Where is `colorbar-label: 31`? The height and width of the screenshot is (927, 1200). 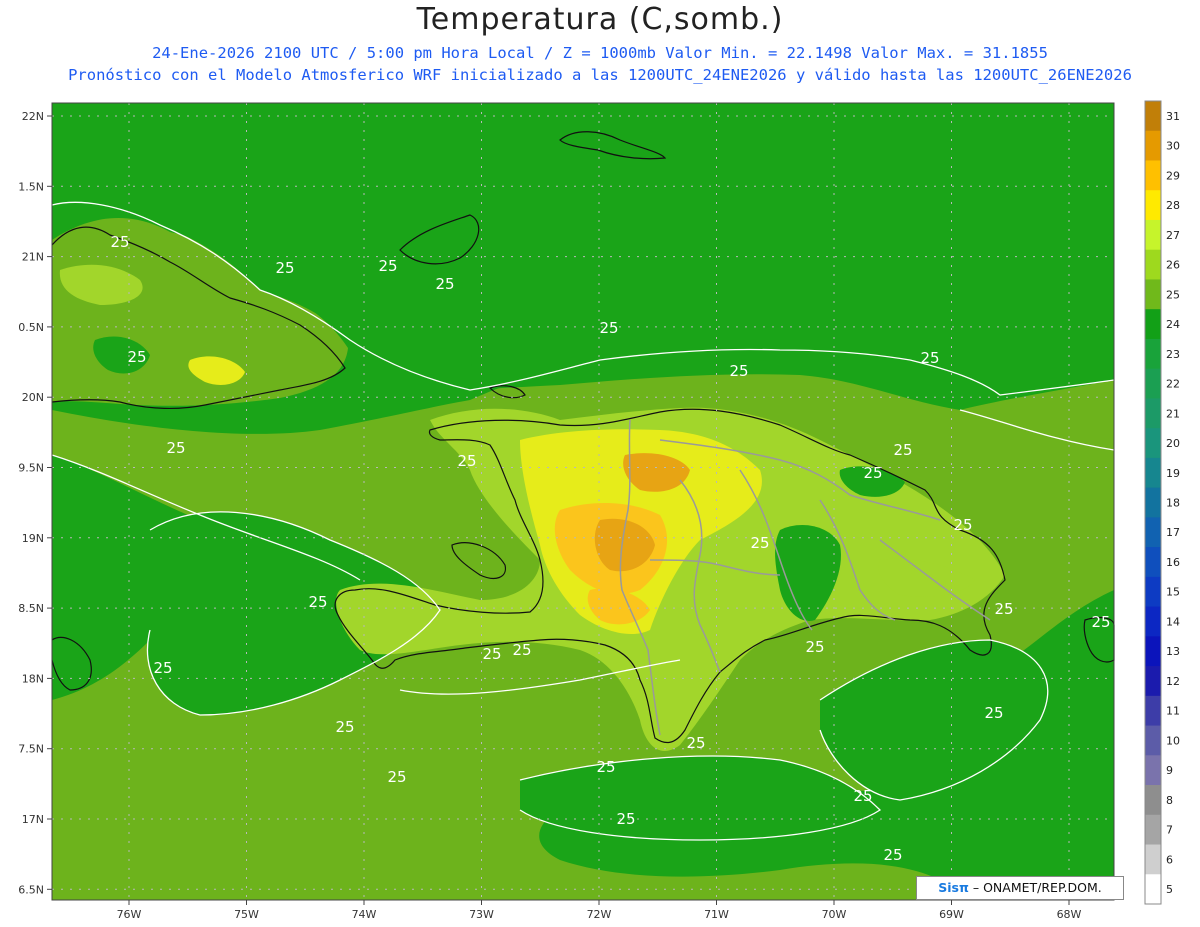 colorbar-label: 31 is located at coordinates (1173, 116).